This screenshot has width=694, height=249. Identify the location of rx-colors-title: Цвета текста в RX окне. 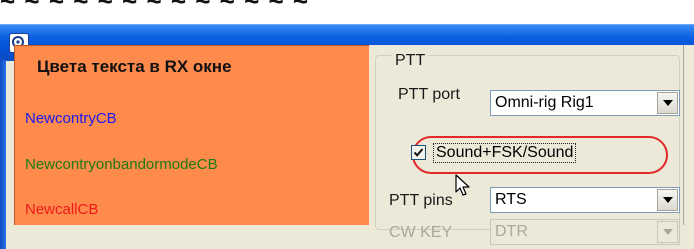
(134, 66).